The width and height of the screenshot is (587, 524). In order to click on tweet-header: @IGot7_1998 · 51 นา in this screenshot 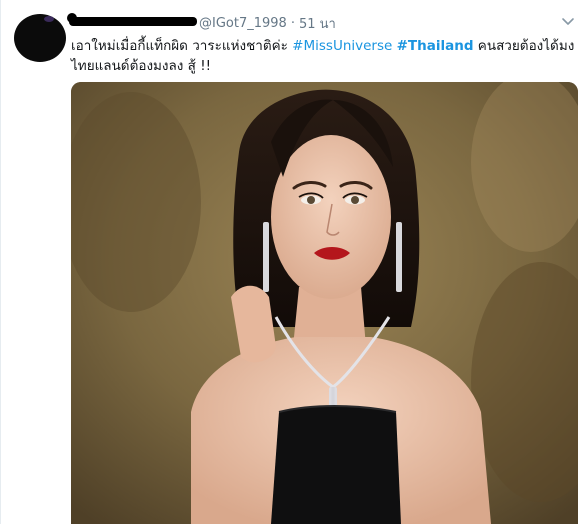, I will do `click(201, 23)`.